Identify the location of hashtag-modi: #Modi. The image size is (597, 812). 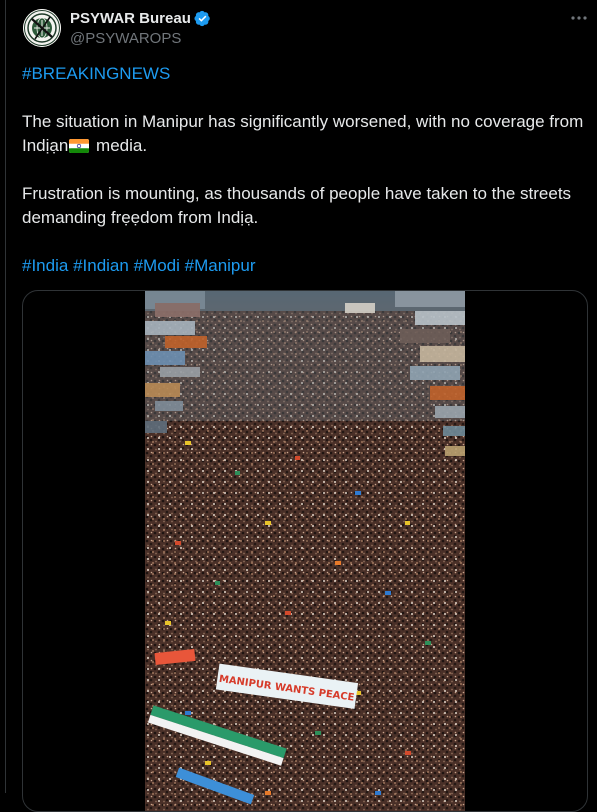
(157, 265).